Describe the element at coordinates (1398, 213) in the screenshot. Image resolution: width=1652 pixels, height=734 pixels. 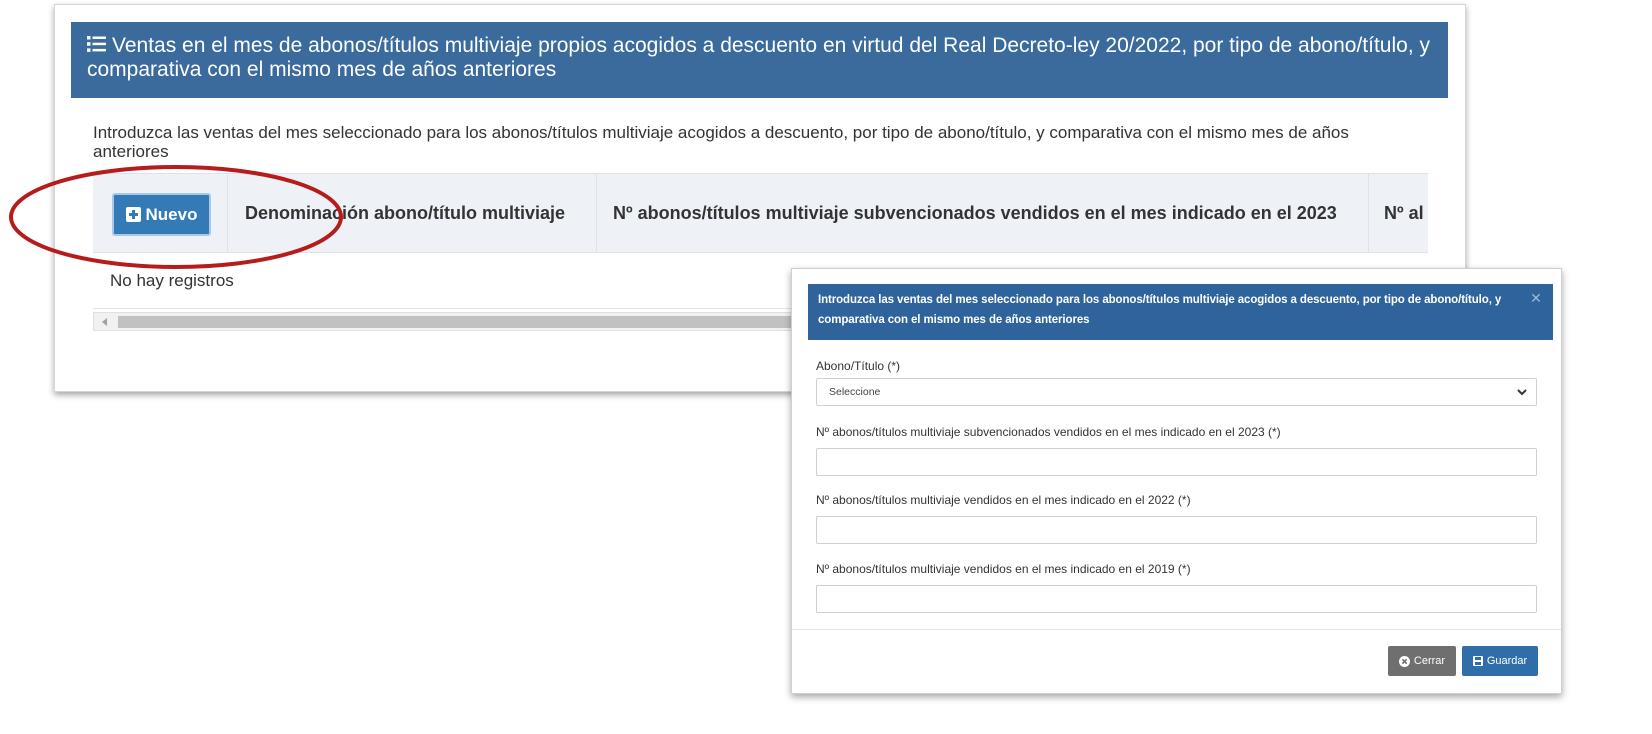
I see `column-header-truncated: Nº al` at that location.